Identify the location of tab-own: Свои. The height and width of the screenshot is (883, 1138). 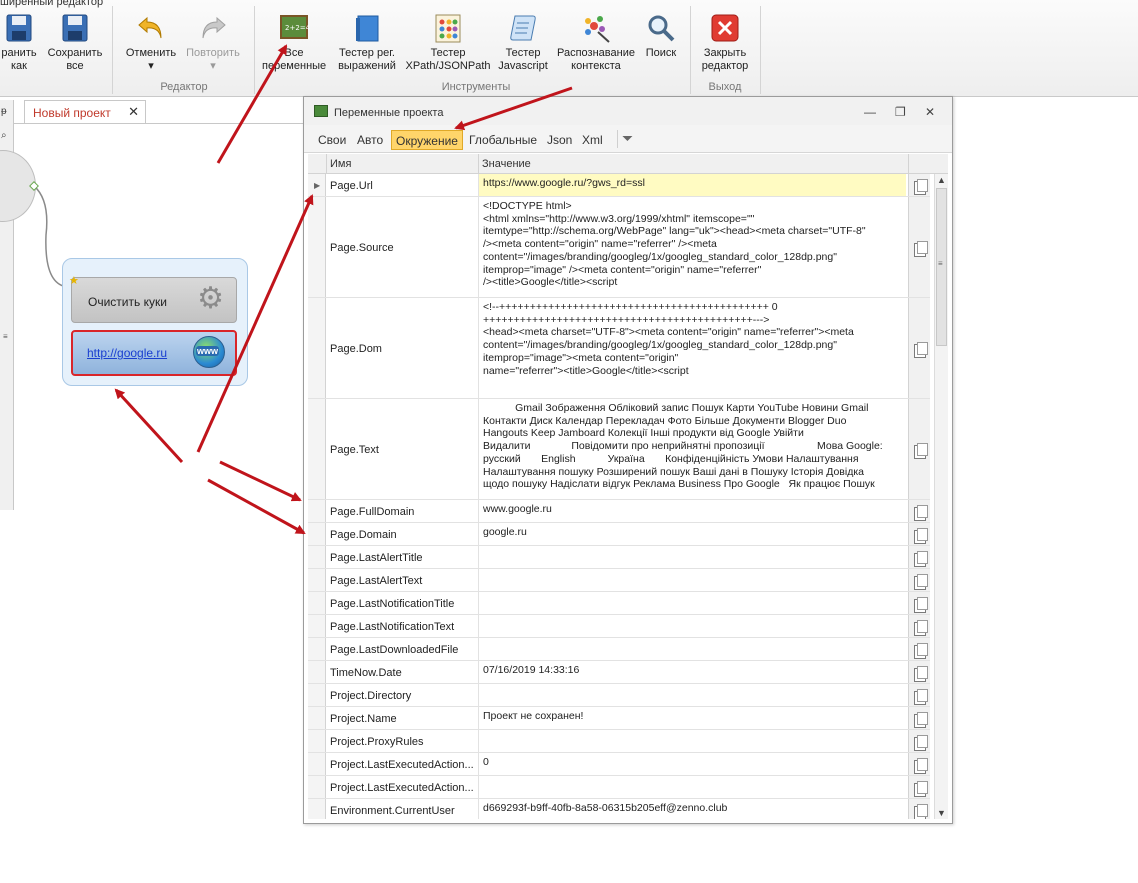
(332, 140).